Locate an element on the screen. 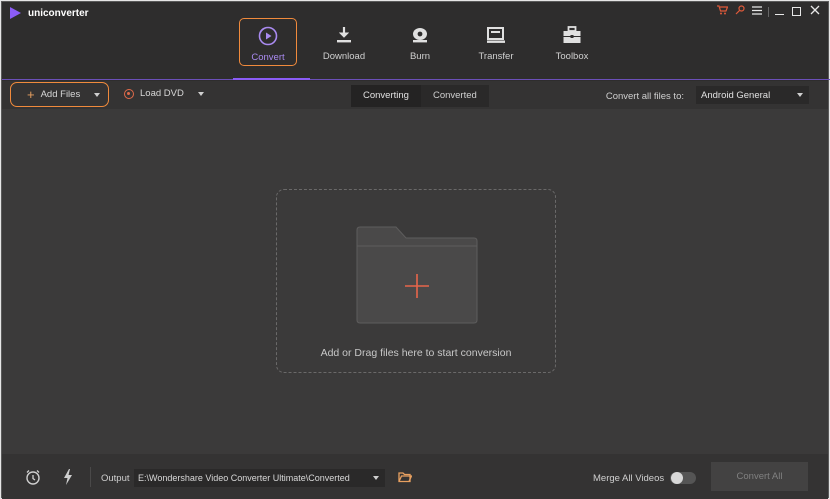 The height and width of the screenshot is (499, 830). main-nav: Convert Download Burn Transfer Toolbox is located at coordinates (429, 42).